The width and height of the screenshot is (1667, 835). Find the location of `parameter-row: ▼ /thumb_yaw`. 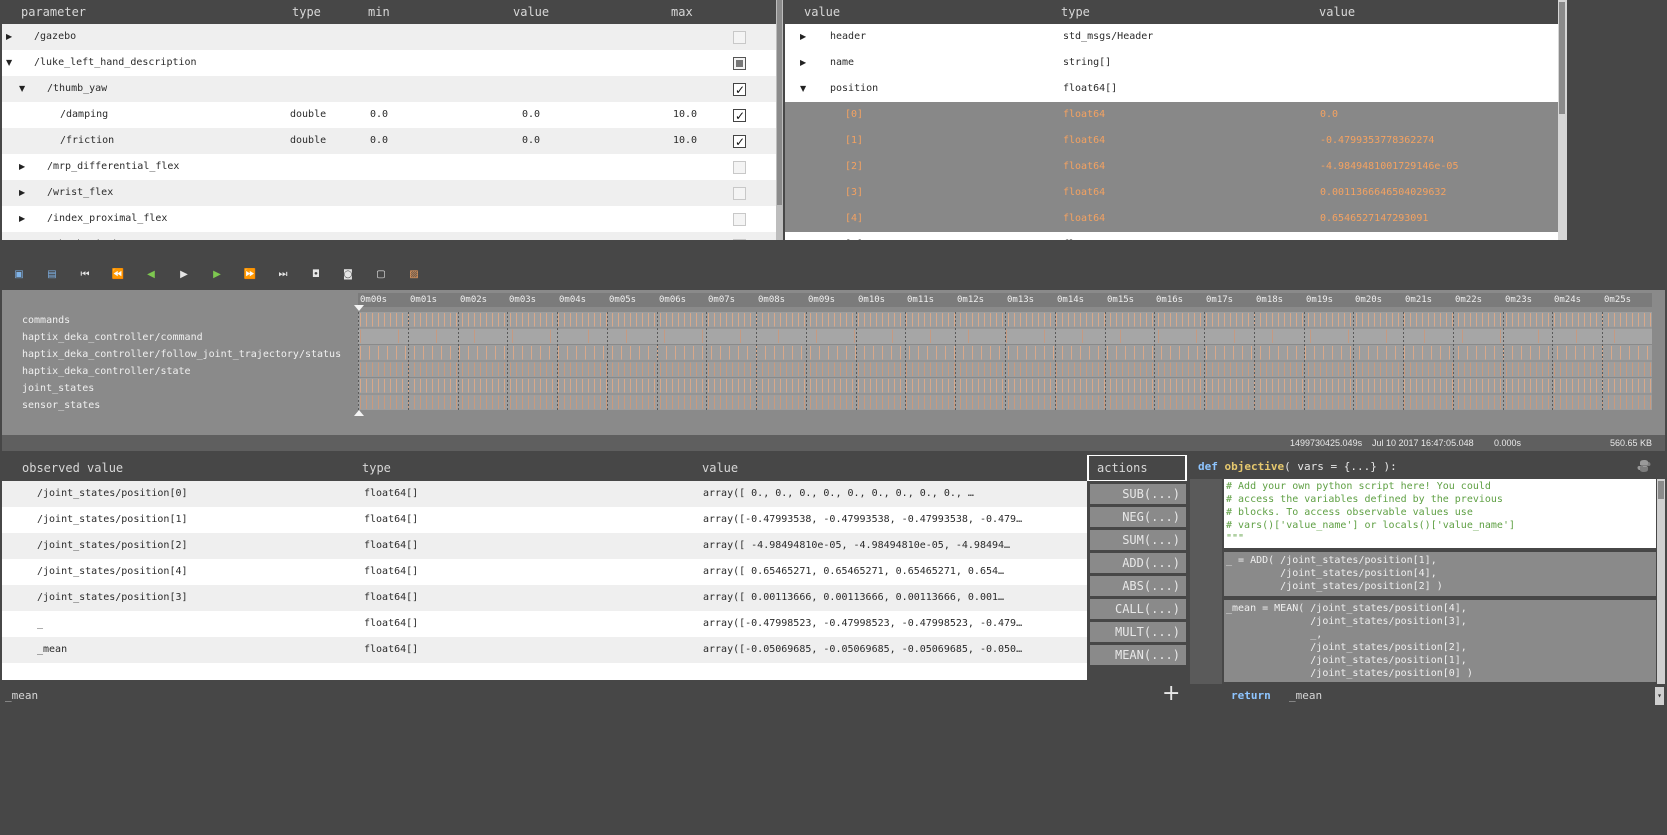

parameter-row: ▼ /thumb_yaw is located at coordinates (389, 89).